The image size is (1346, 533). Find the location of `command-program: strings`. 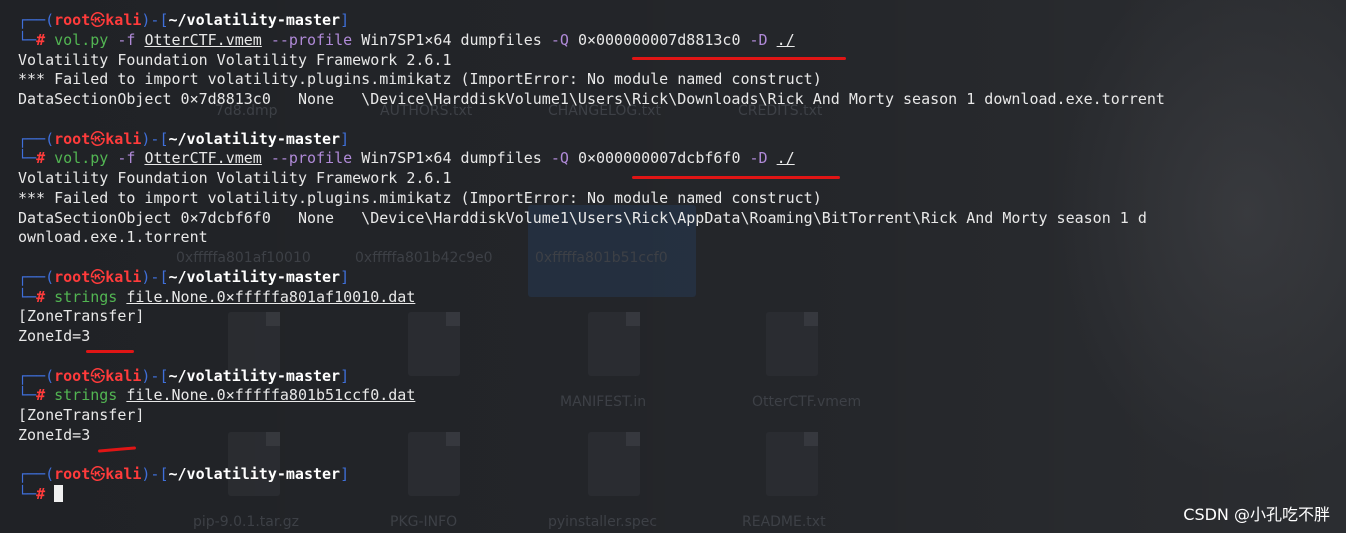

command-program: strings is located at coordinates (86, 296).